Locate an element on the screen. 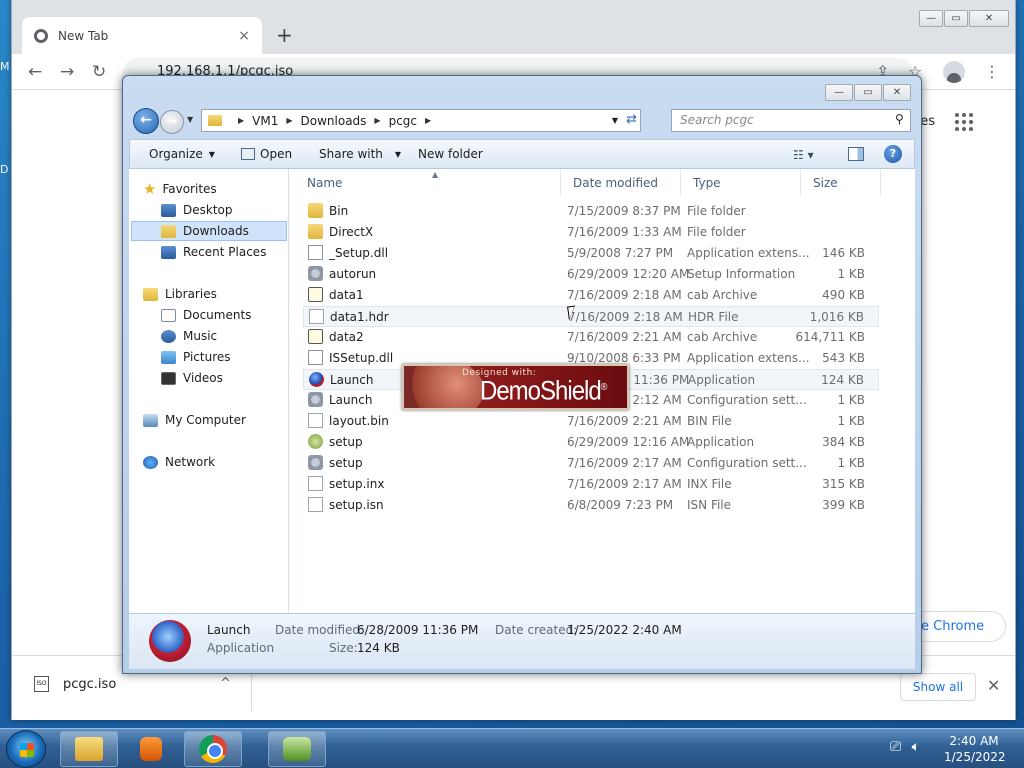 This screenshot has height=768, width=1024. nav-desktop: Desktop is located at coordinates (197, 210).